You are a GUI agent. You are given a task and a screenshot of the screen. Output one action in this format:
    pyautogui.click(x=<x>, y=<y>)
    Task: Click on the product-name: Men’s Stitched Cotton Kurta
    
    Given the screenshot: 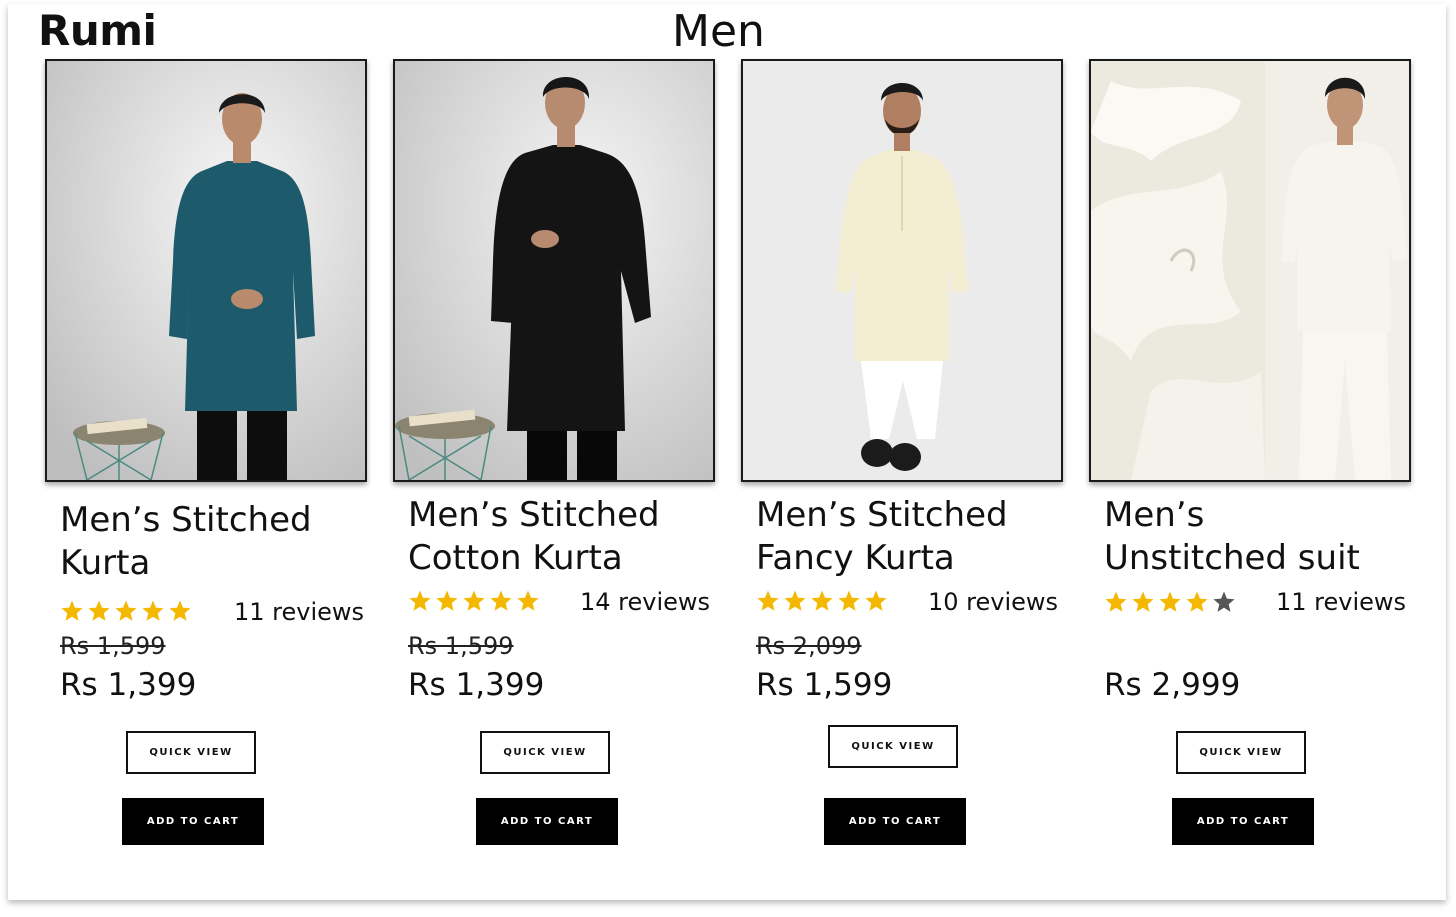 What is the action you would take?
    pyautogui.click(x=558, y=537)
    